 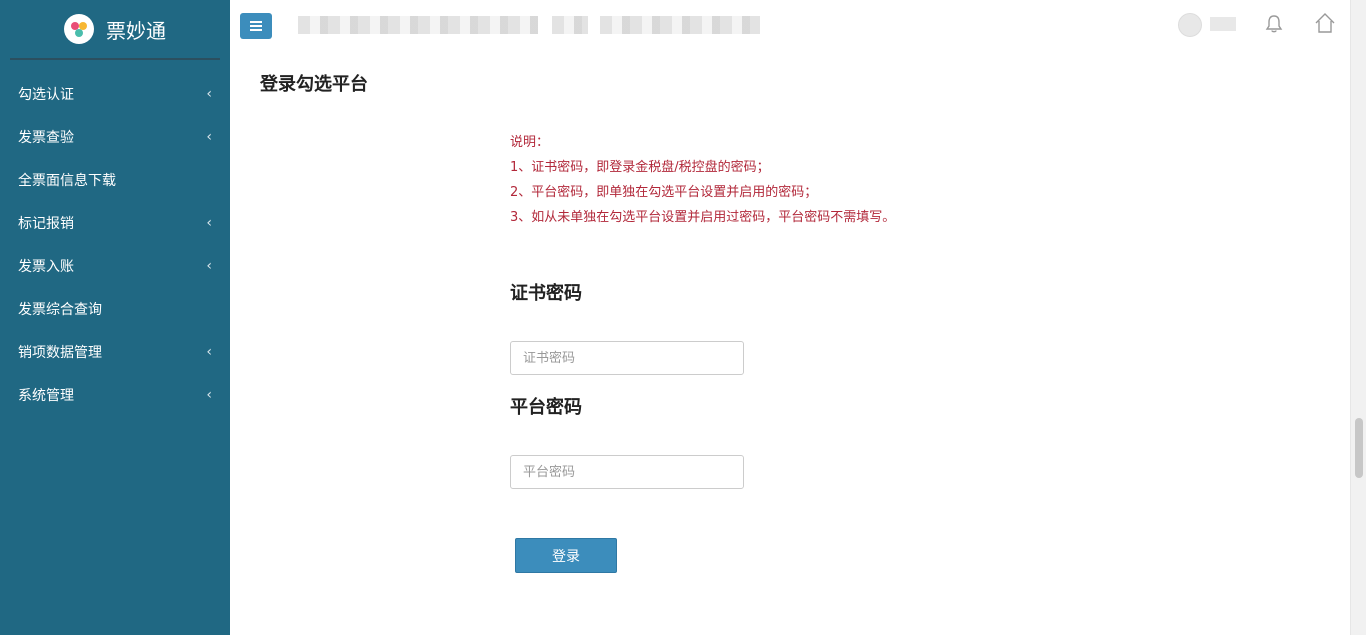 What do you see at coordinates (115, 351) in the screenshot?
I see `sidebar-item-xiaoxiang-guanli: 销项数据管理 ‹` at bounding box center [115, 351].